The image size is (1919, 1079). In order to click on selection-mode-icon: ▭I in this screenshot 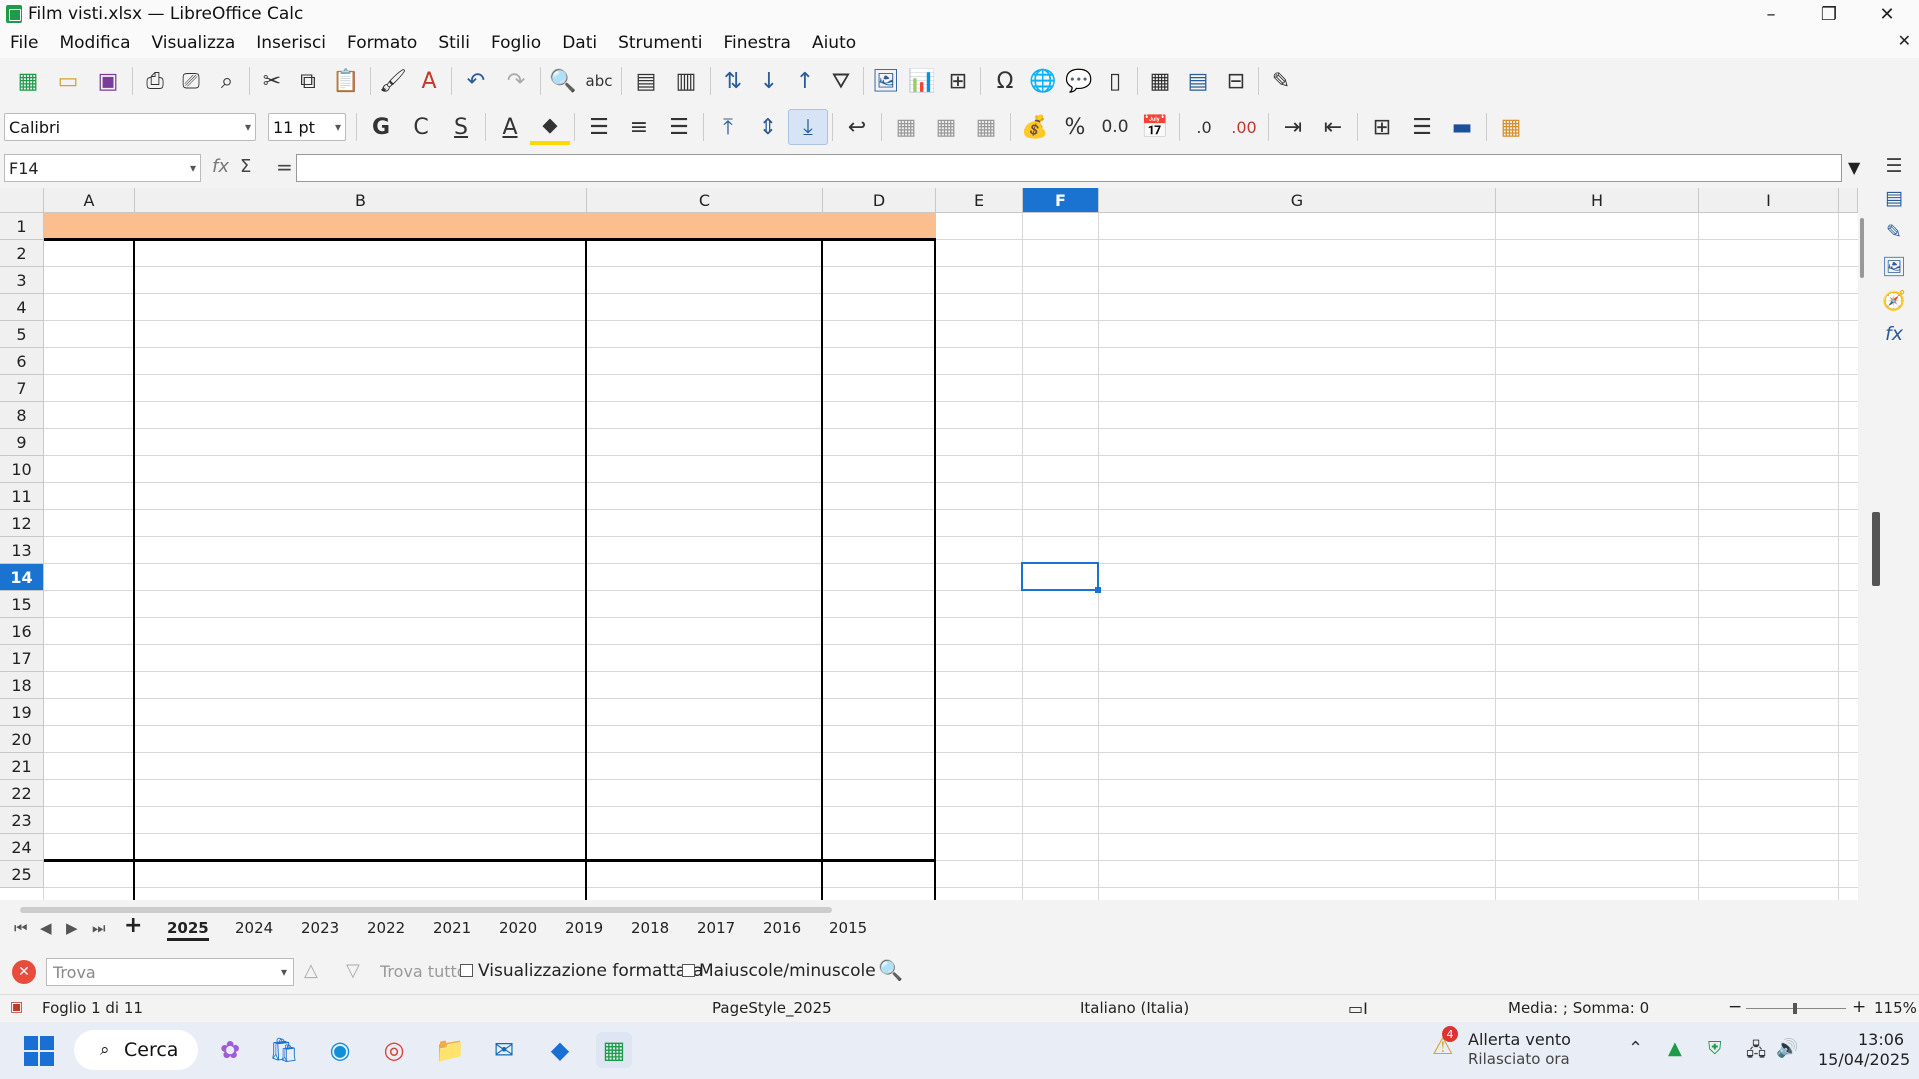, I will do `click(1358, 1008)`.